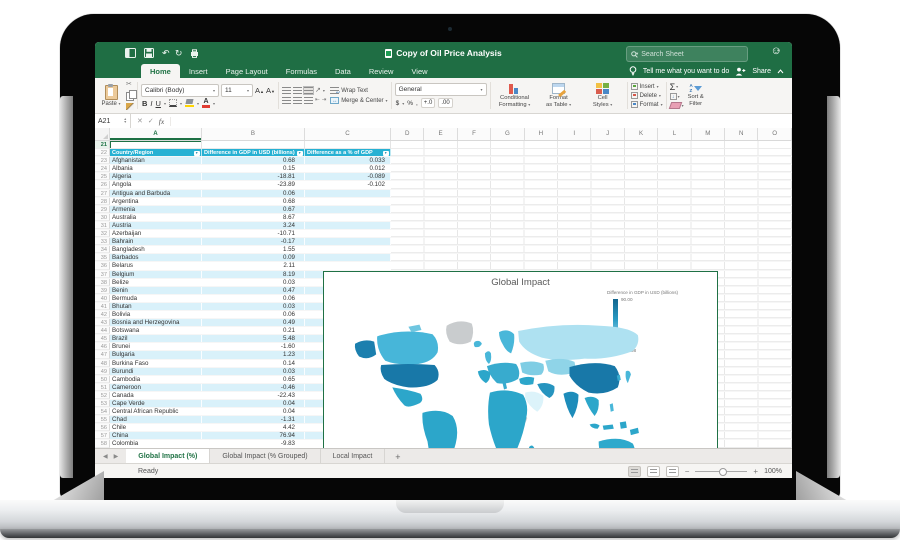  What do you see at coordinates (102, 306) in the screenshot?
I see `row-number-41: 41` at bounding box center [102, 306].